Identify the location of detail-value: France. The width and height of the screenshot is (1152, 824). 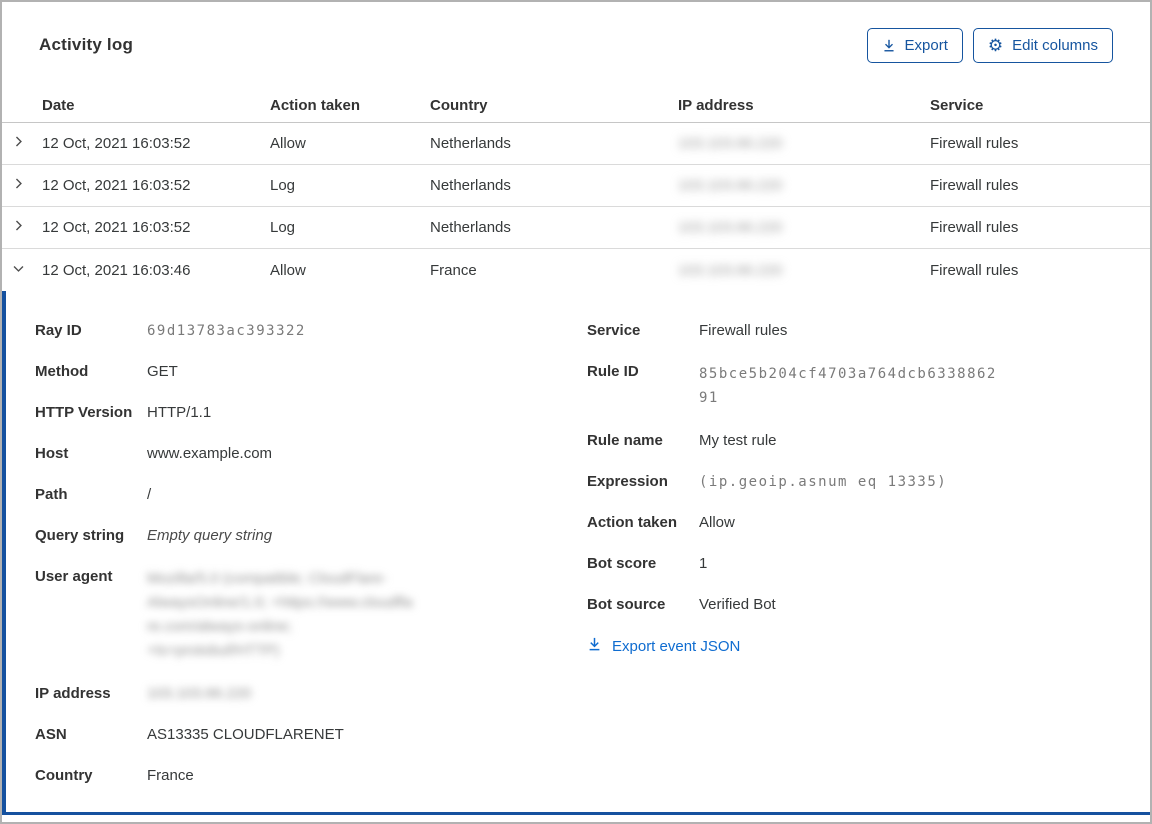
(170, 775).